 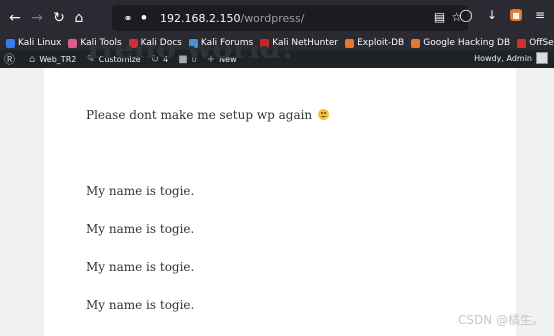 I want to click on insecure-lock-icon: ⚫, so click(x=144, y=18).